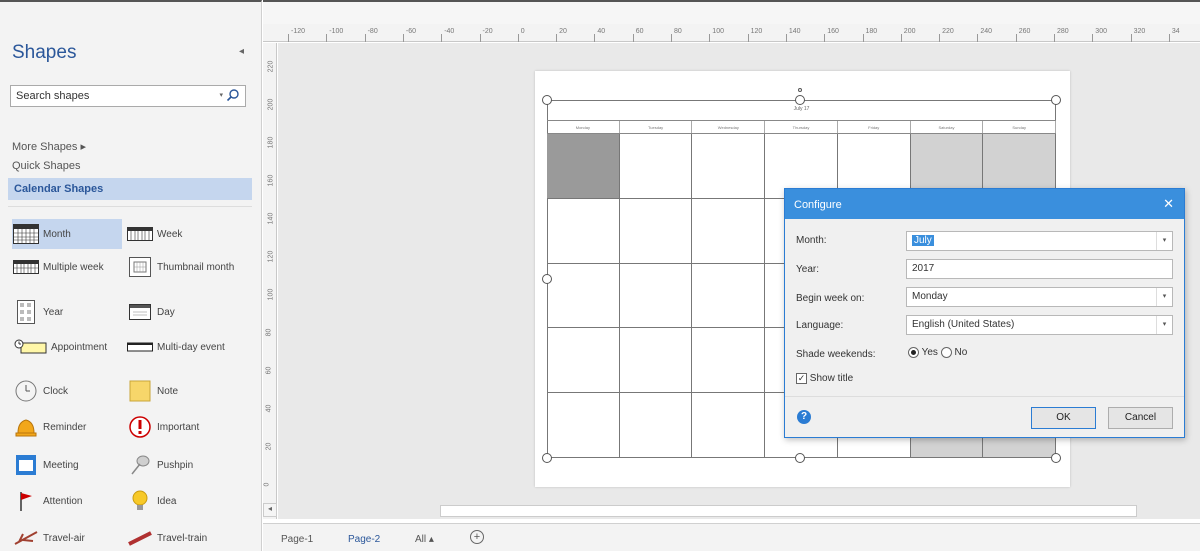 The width and height of the screenshot is (1200, 551). I want to click on scroll-left-button: ◂, so click(270, 510).